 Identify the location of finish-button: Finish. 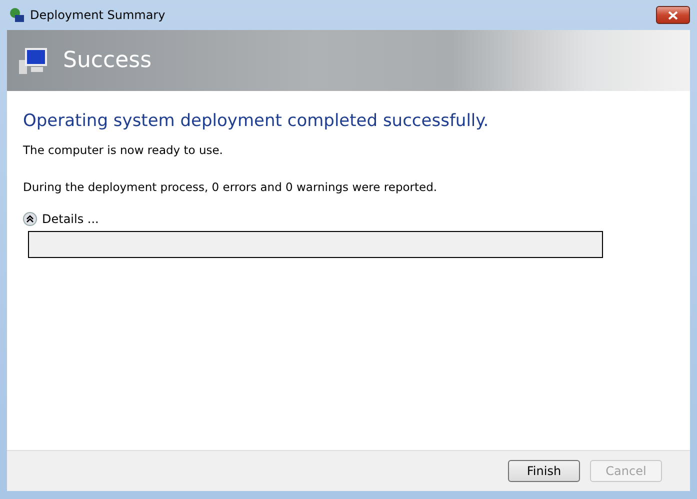
(544, 471).